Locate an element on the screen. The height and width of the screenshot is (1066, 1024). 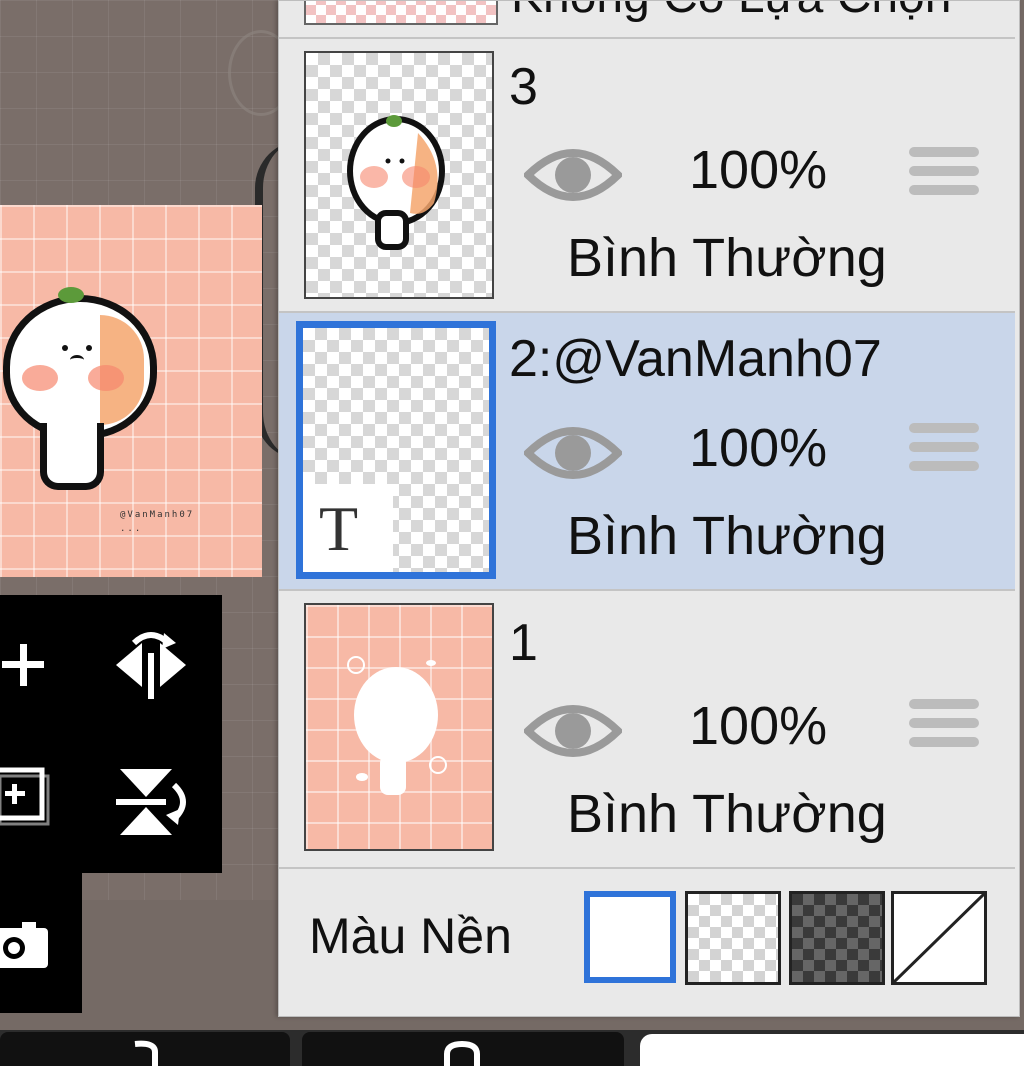
watermark-line-1: @VanManh07 is located at coordinates (157, 515).